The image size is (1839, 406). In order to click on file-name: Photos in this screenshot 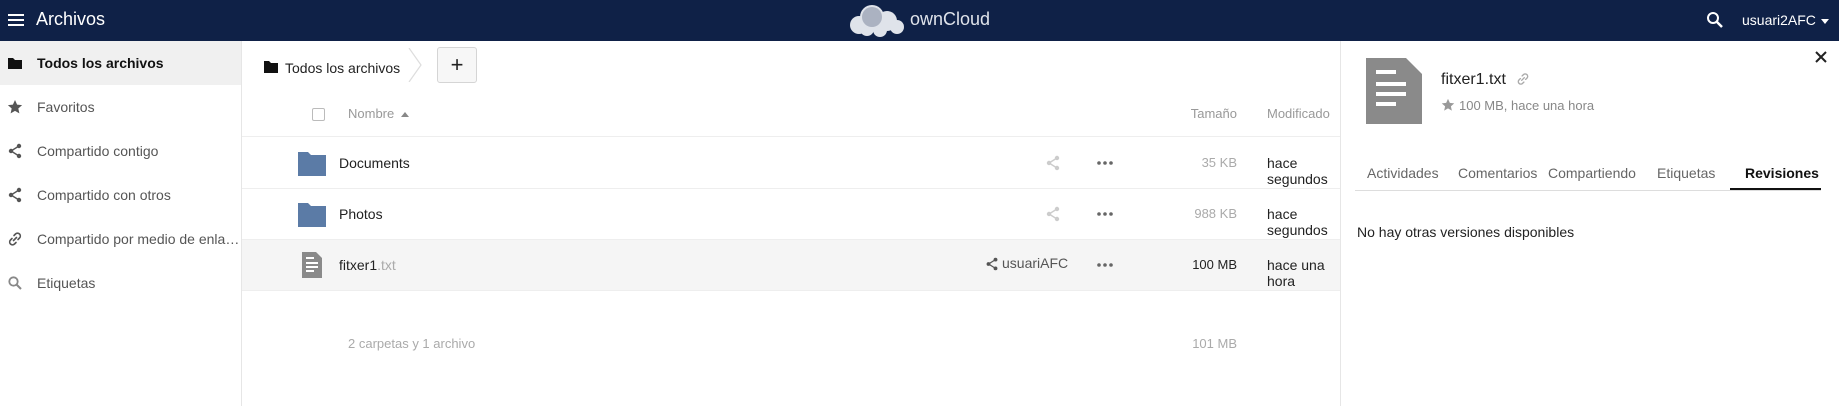, I will do `click(361, 214)`.